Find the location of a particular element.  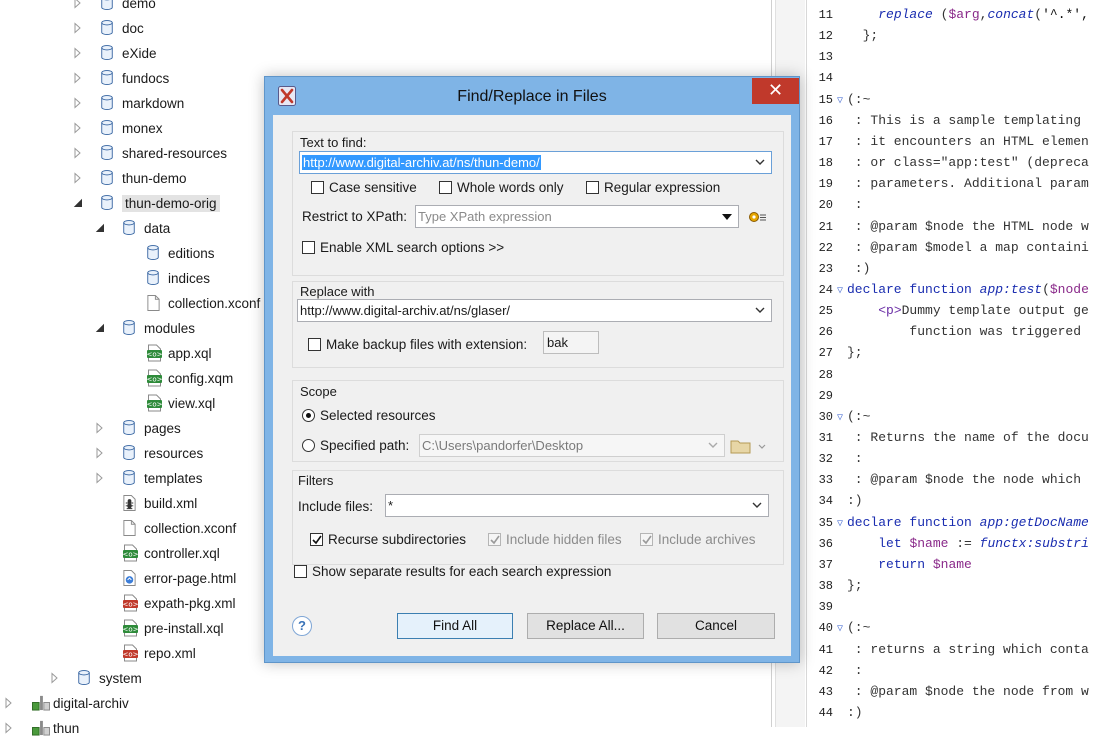

tree-item: thun-demo is located at coordinates (129, 178).